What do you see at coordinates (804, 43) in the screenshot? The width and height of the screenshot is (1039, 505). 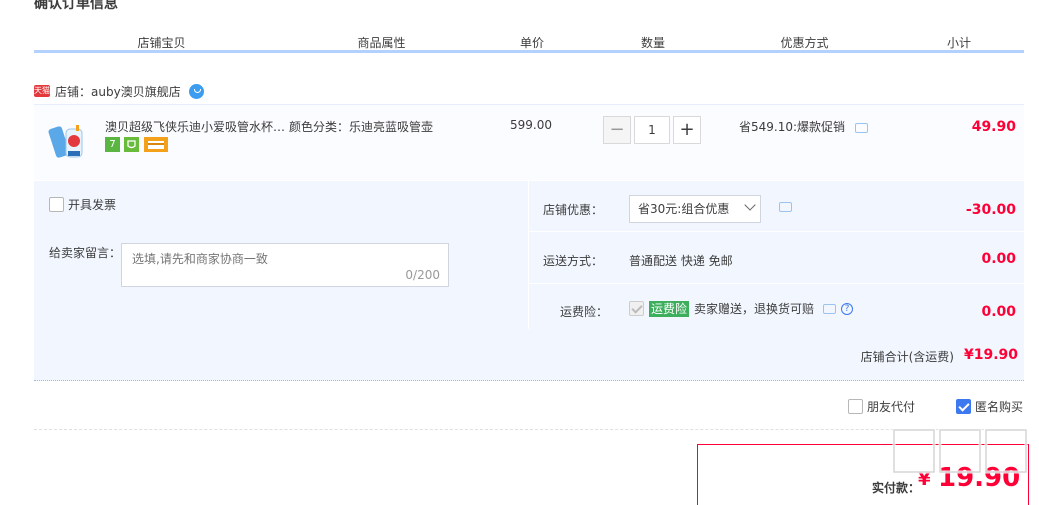 I see `col-discount: 优惠方式` at bounding box center [804, 43].